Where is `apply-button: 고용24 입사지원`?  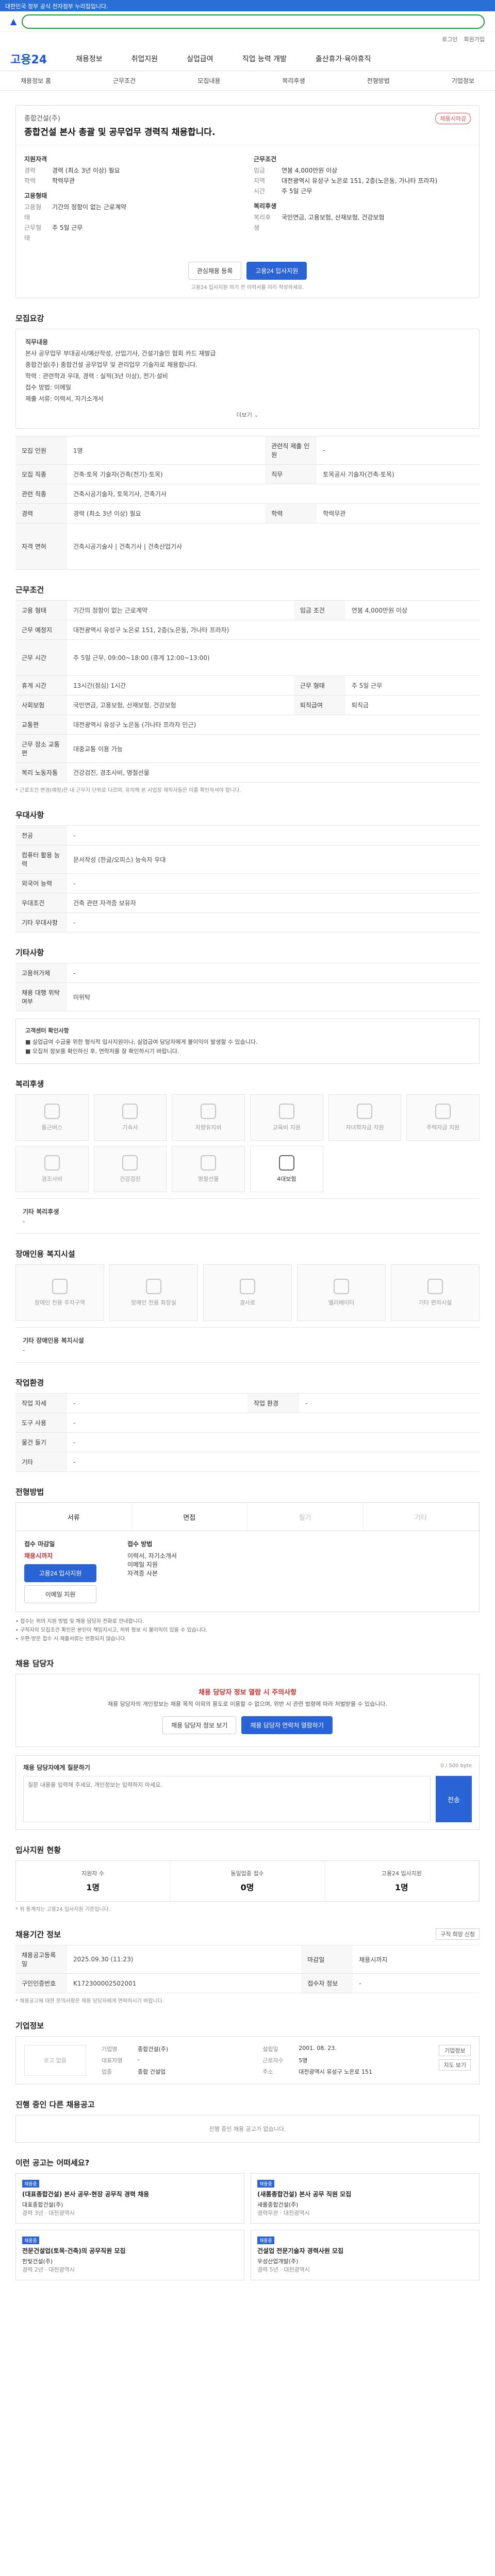
apply-button: 고용24 입사지원 is located at coordinates (276, 271).